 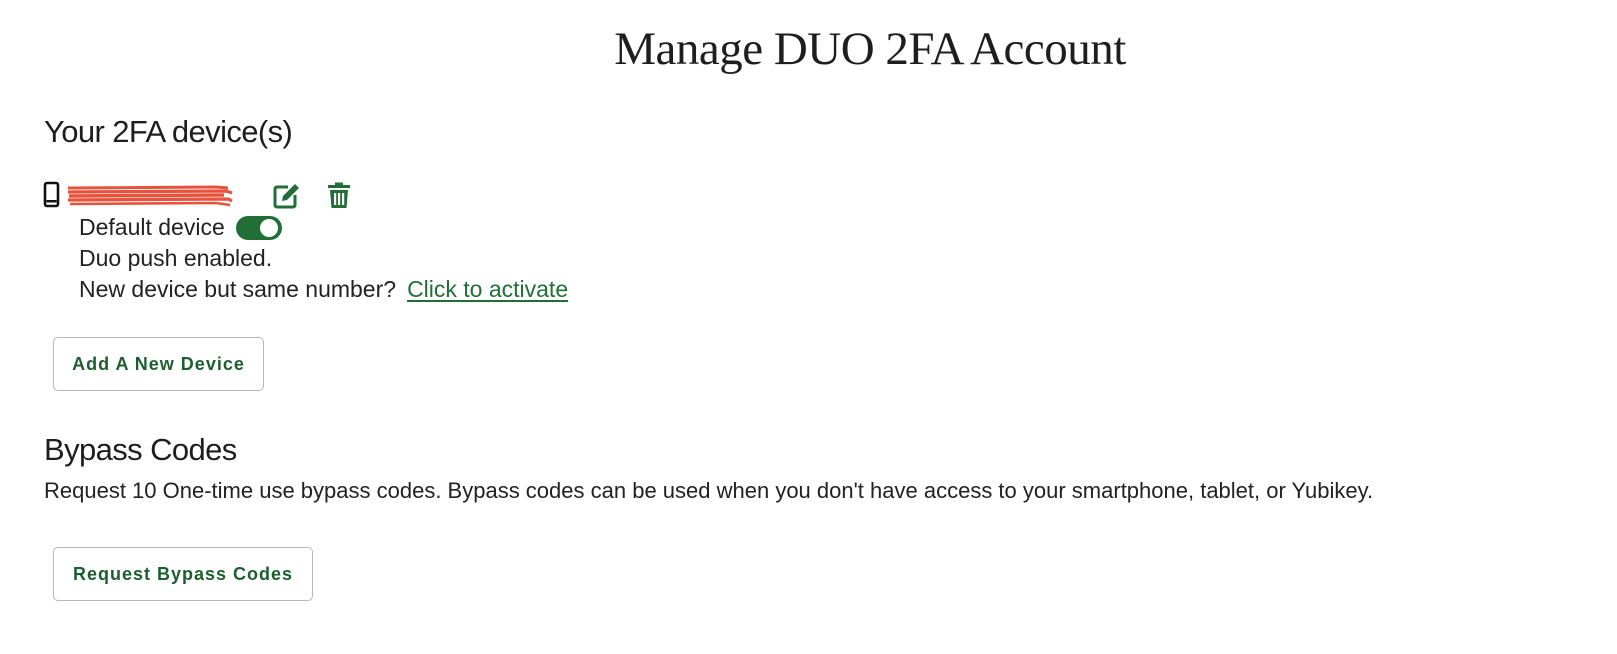 What do you see at coordinates (339, 196) in the screenshot?
I see `trash-icon` at bounding box center [339, 196].